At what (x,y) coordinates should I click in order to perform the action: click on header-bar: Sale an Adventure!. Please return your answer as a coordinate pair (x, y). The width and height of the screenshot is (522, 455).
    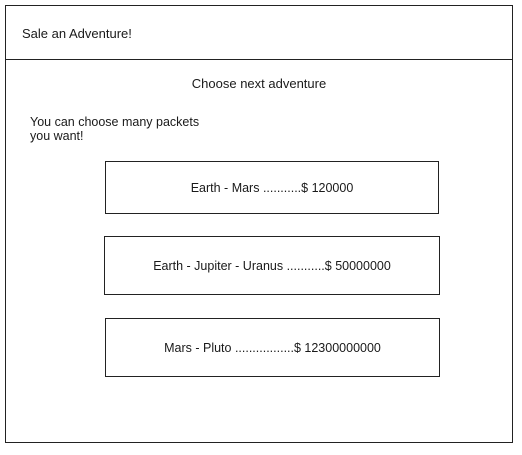
    Looking at the image, I should click on (259, 33).